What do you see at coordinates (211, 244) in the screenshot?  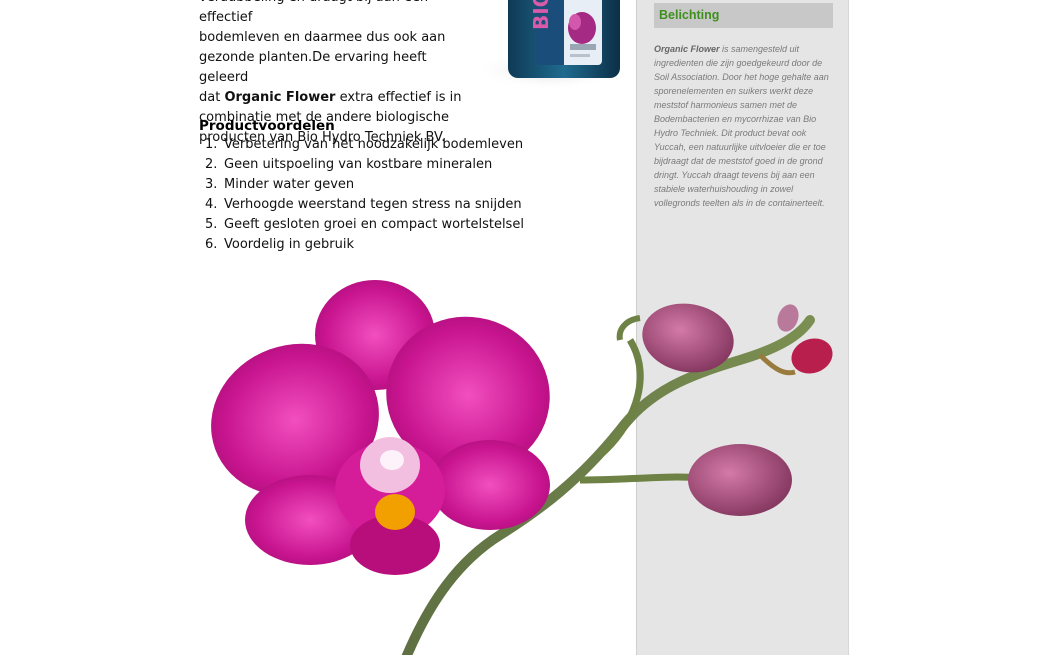 I see `list-number: 6.` at bounding box center [211, 244].